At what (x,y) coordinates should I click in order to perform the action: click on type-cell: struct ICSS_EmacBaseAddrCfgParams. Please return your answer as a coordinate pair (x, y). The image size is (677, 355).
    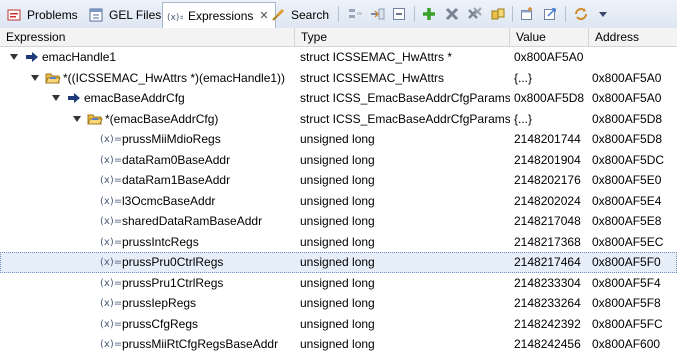
    Looking at the image, I should click on (405, 118).